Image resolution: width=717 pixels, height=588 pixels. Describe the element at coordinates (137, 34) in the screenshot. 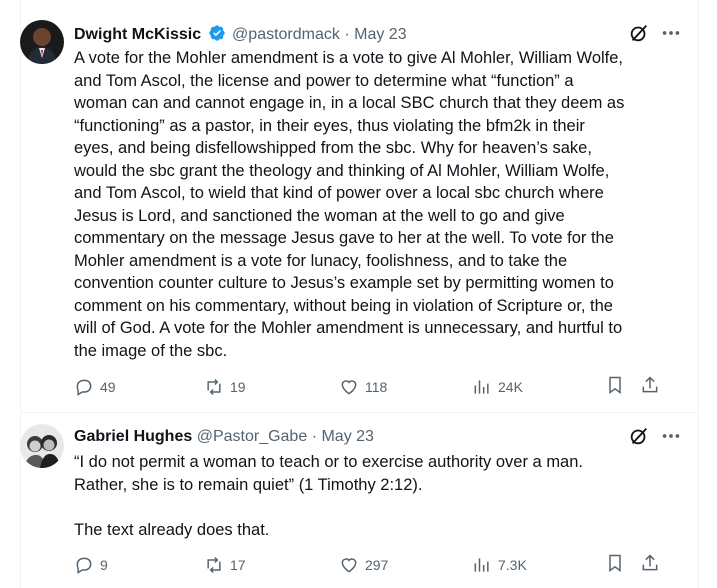

I see `author-name: Dwight McKissic` at that location.